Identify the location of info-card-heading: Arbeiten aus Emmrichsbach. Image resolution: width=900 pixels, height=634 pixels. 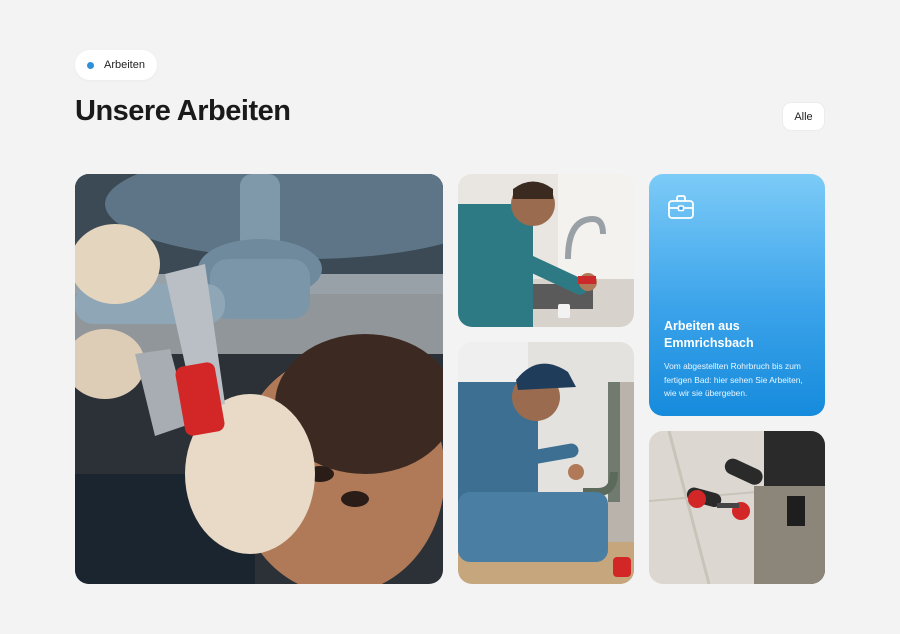
(709, 334).